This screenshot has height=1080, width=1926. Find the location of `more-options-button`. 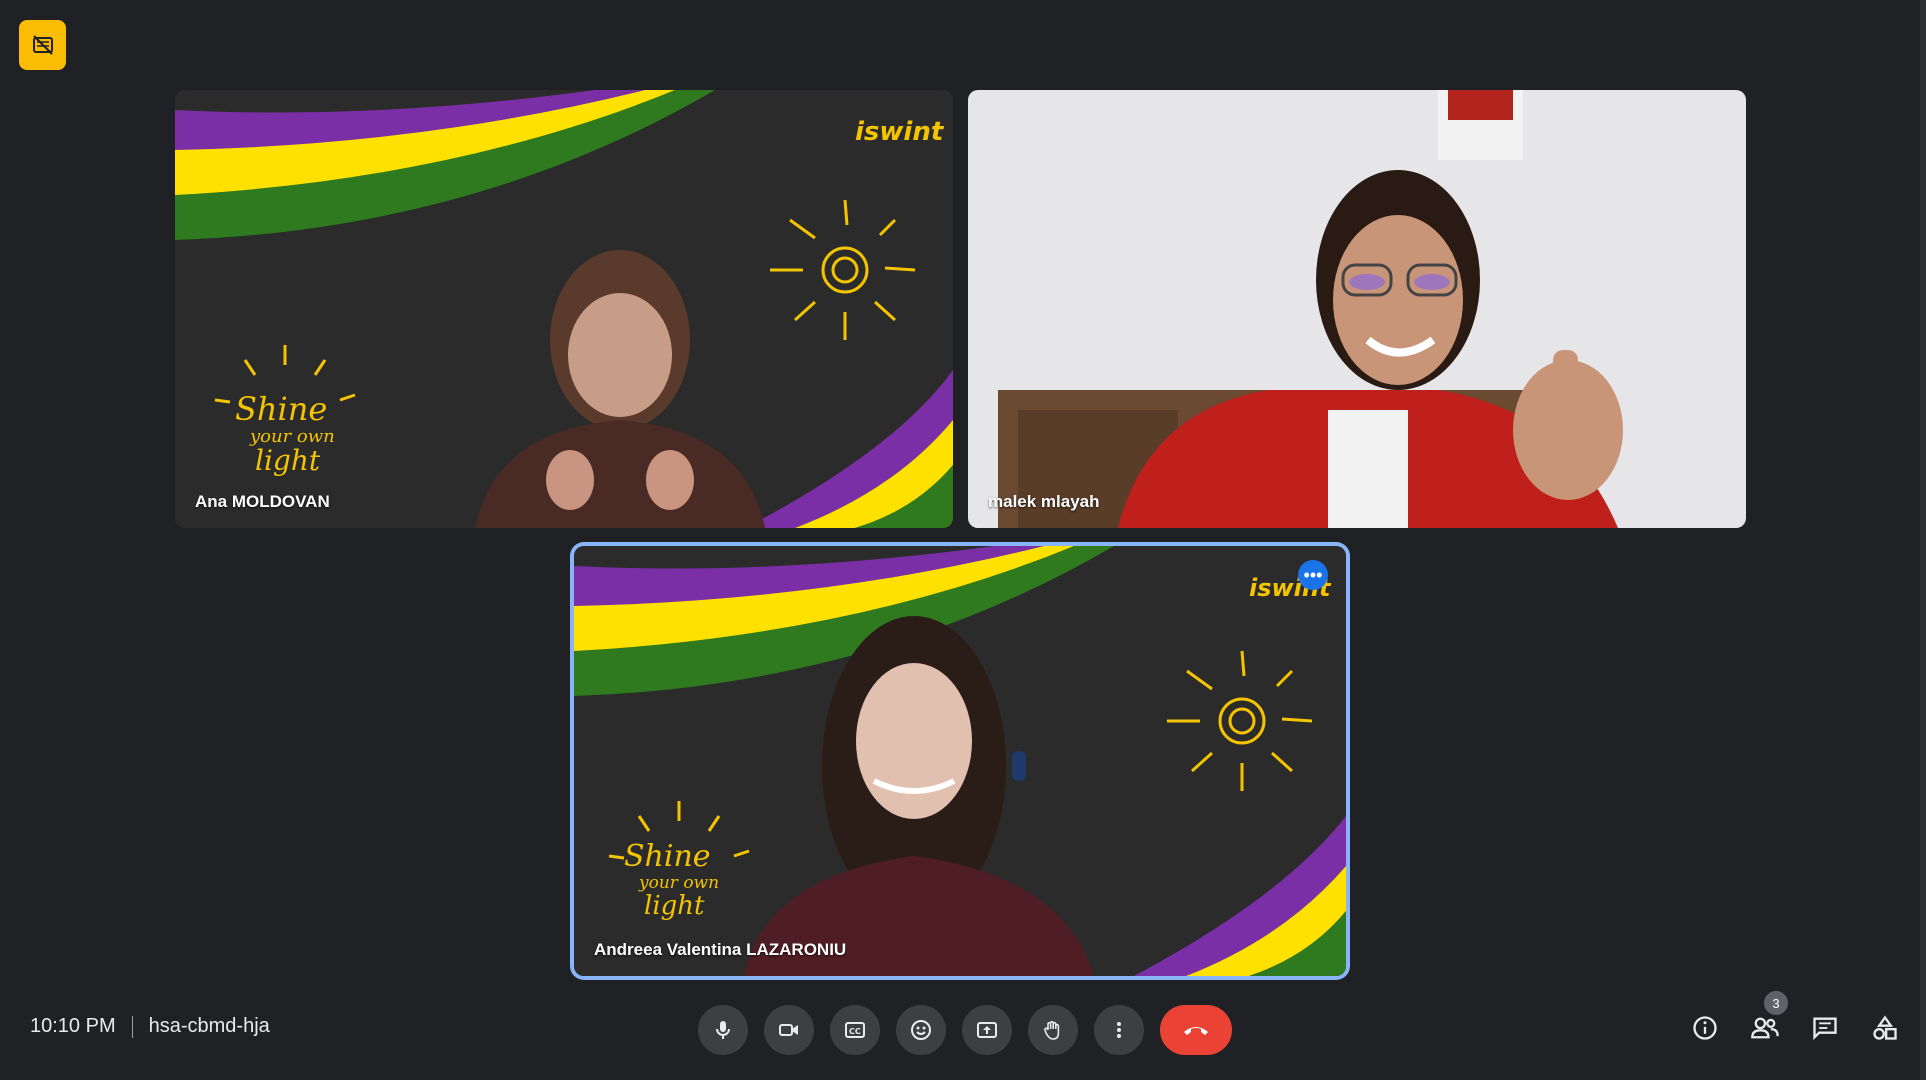

more-options-button is located at coordinates (1119, 1030).